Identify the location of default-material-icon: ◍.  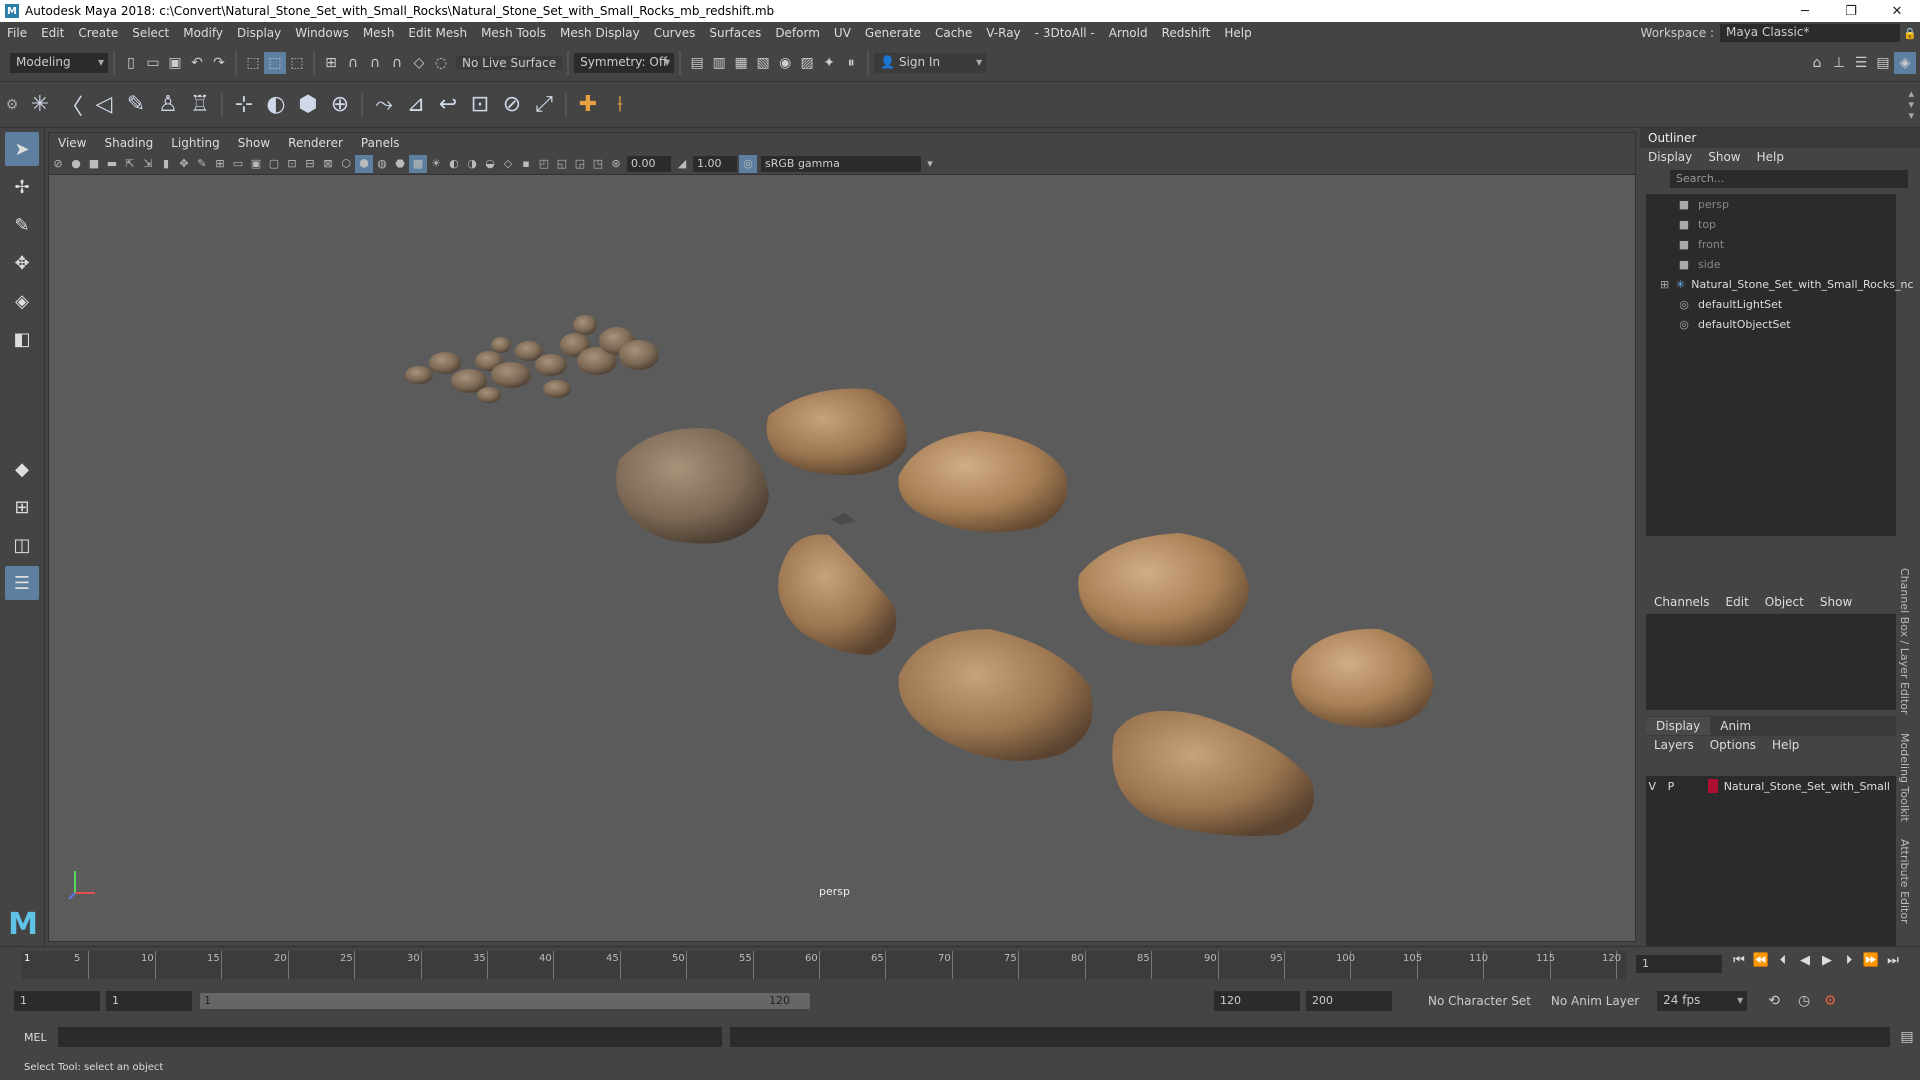
(382, 164).